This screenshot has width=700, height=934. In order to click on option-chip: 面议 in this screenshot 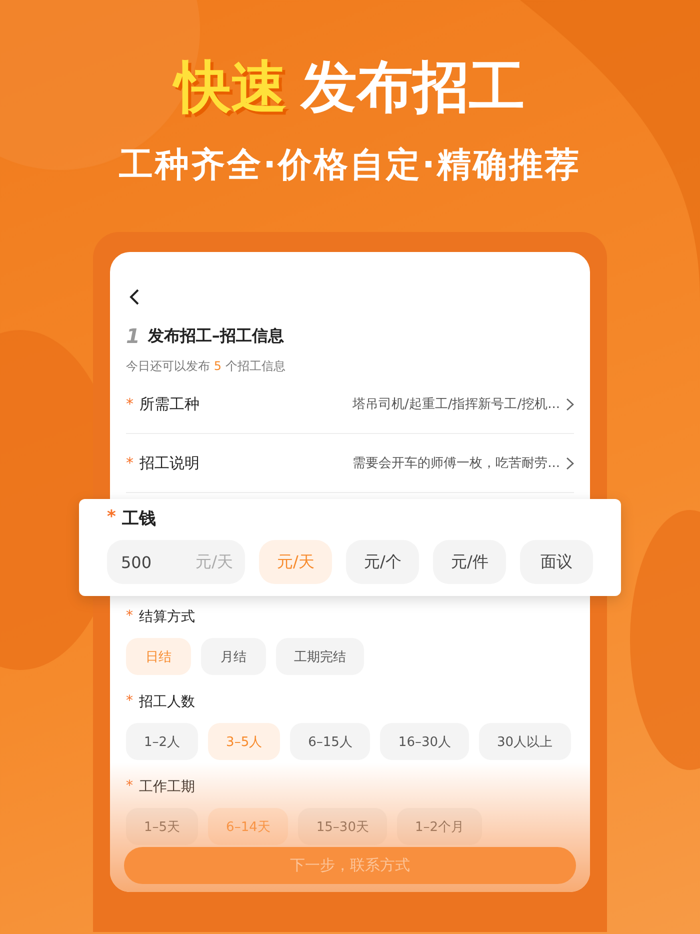, I will do `click(556, 562)`.